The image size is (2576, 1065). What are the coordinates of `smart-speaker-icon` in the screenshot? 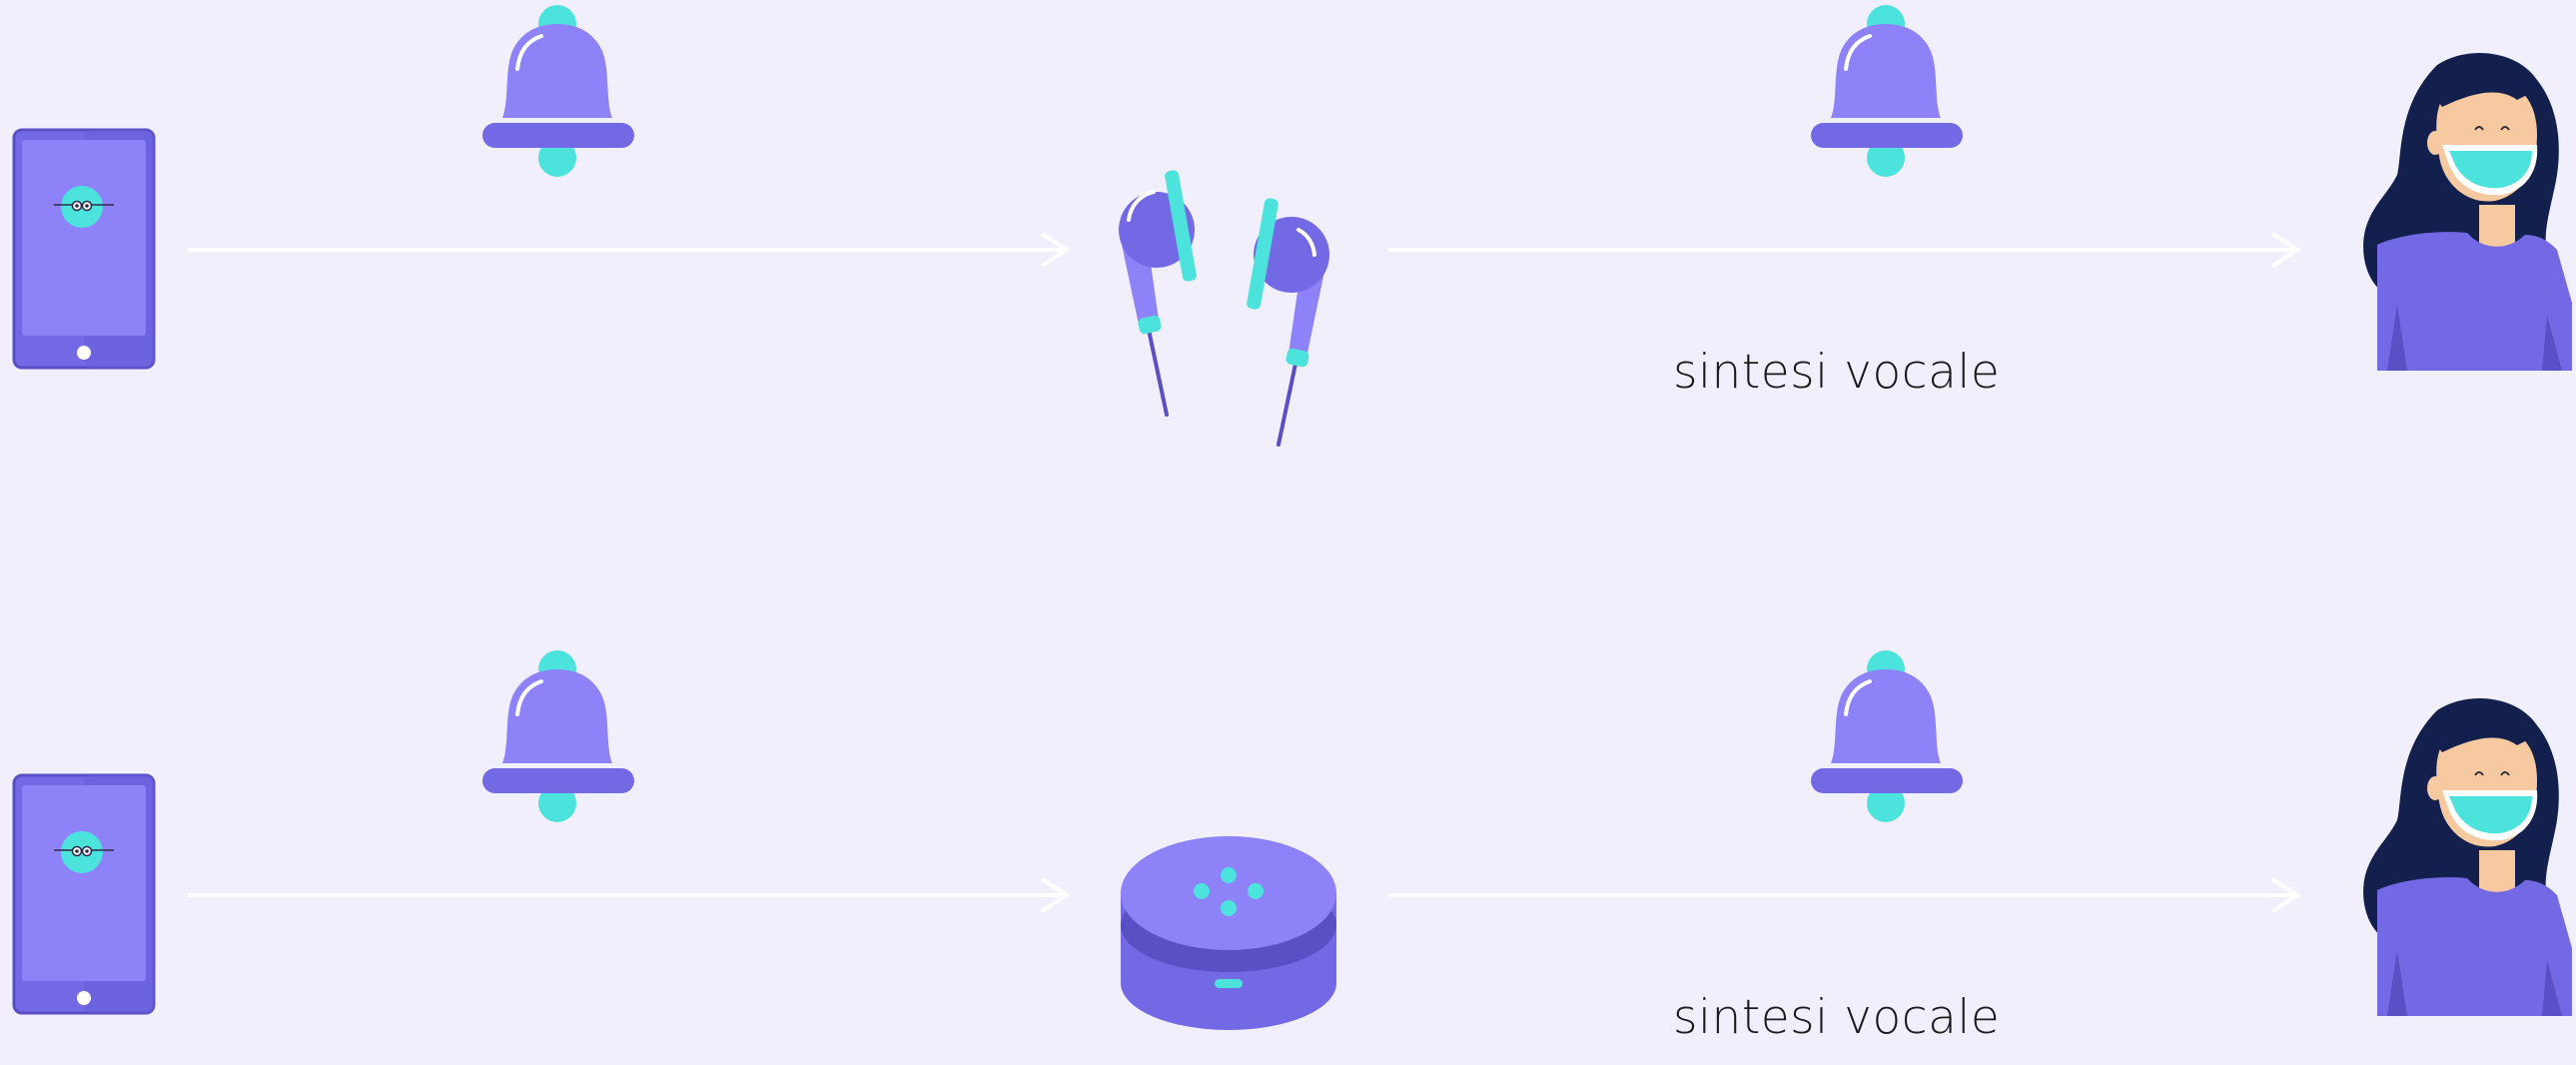 It's located at (1229, 933).